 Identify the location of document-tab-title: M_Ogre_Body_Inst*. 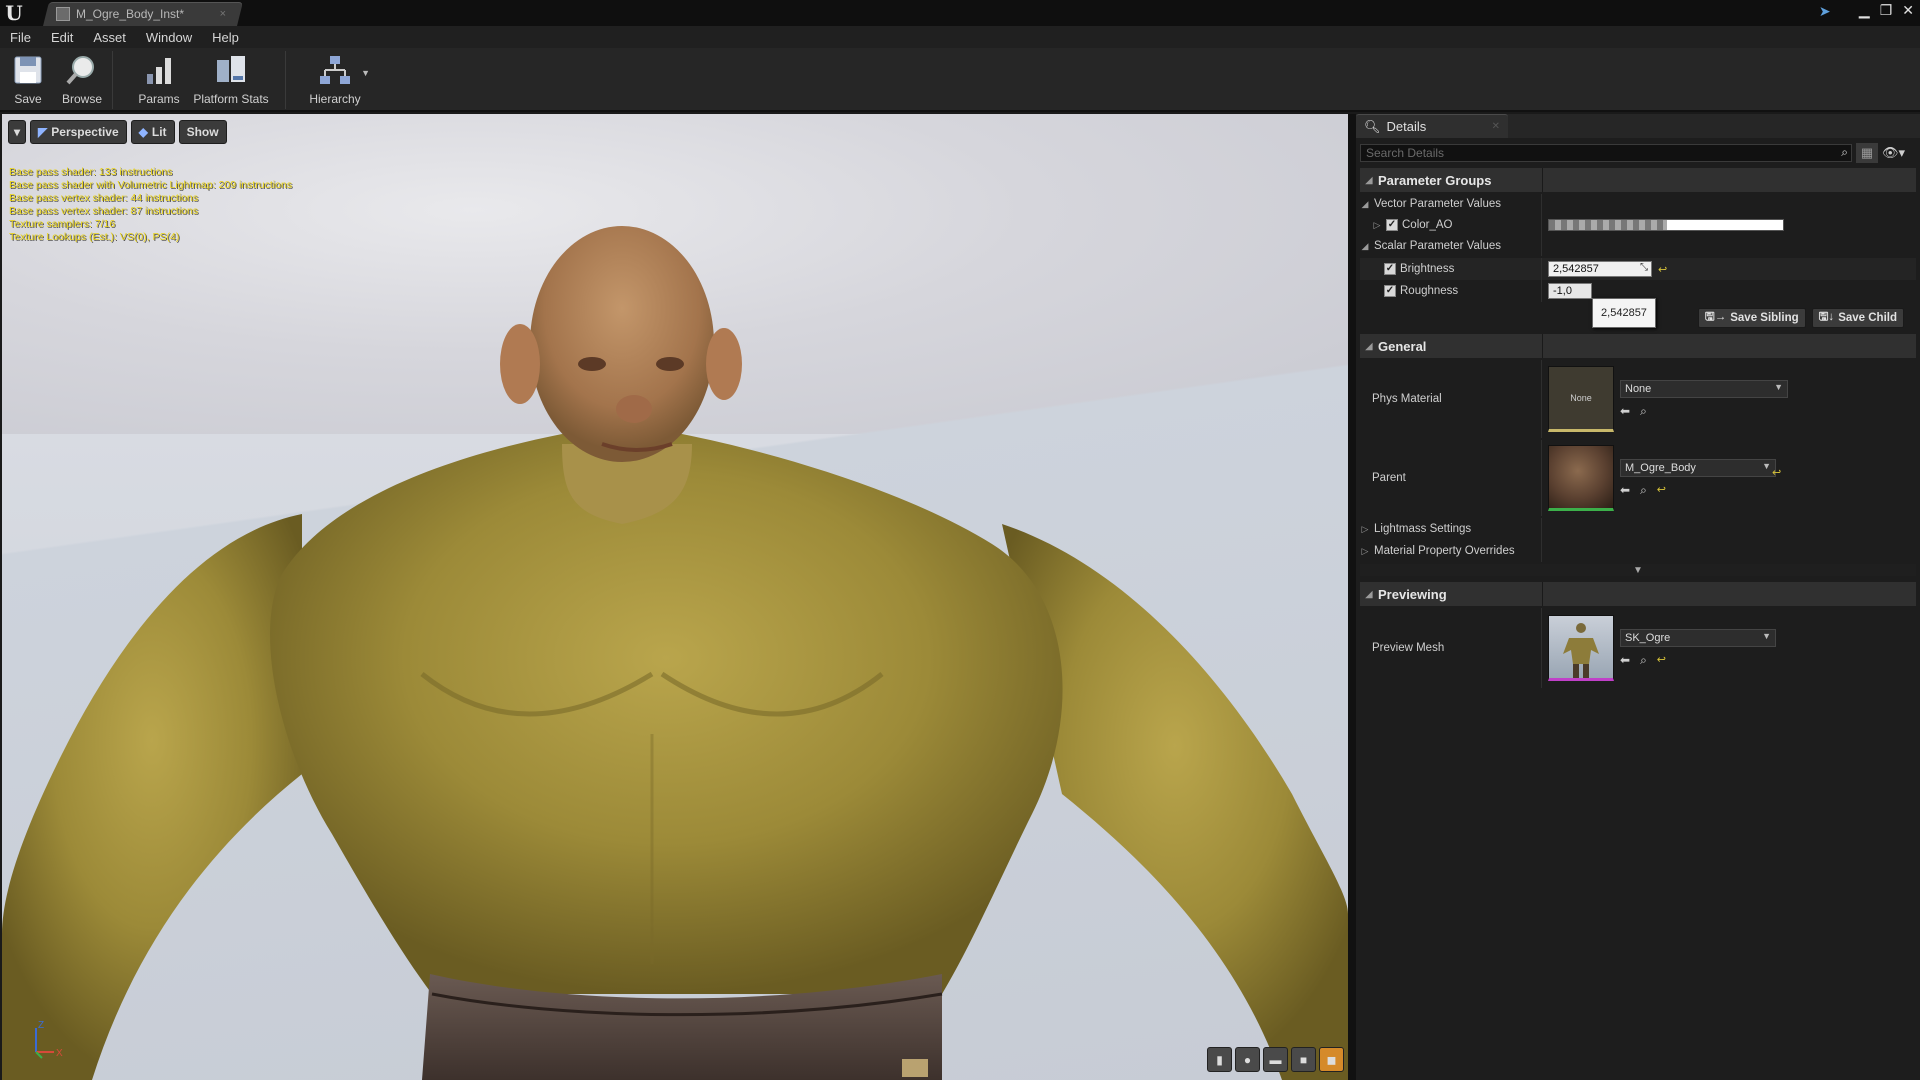
(130, 14).